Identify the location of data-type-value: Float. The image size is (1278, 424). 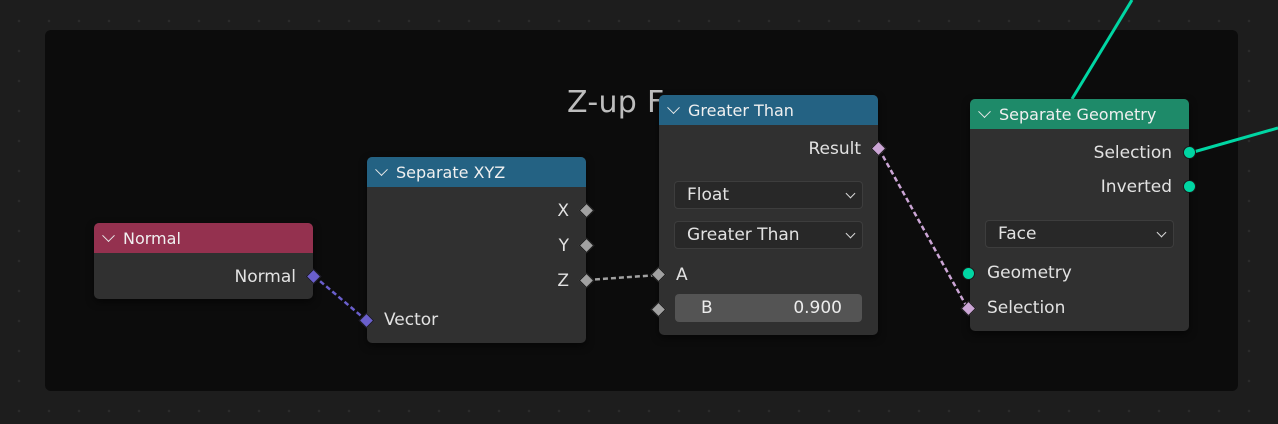
(708, 195).